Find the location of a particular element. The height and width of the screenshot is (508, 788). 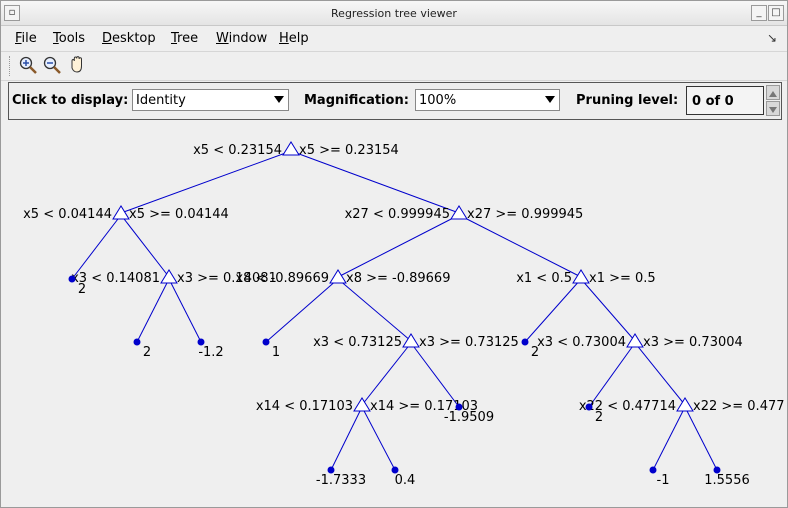

split-rule-right: x5 >= 0.23154 is located at coordinates (349, 150).